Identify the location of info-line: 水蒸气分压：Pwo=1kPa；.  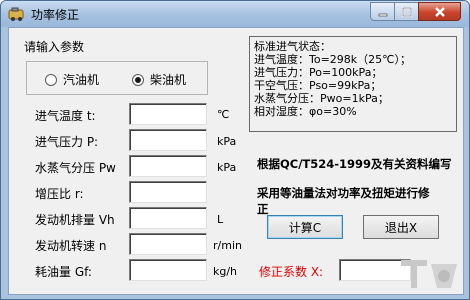
(321, 98).